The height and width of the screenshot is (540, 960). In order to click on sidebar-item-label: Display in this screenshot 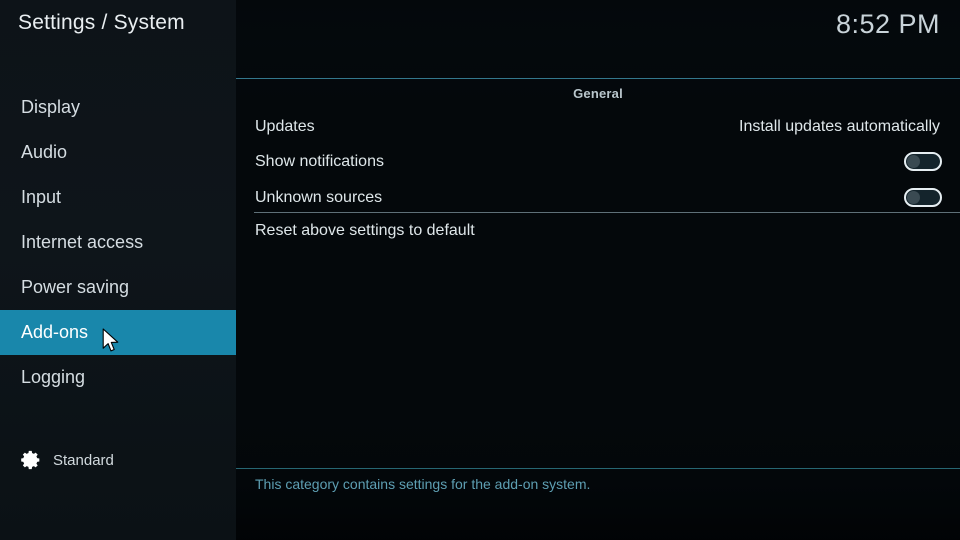, I will do `click(51, 107)`.